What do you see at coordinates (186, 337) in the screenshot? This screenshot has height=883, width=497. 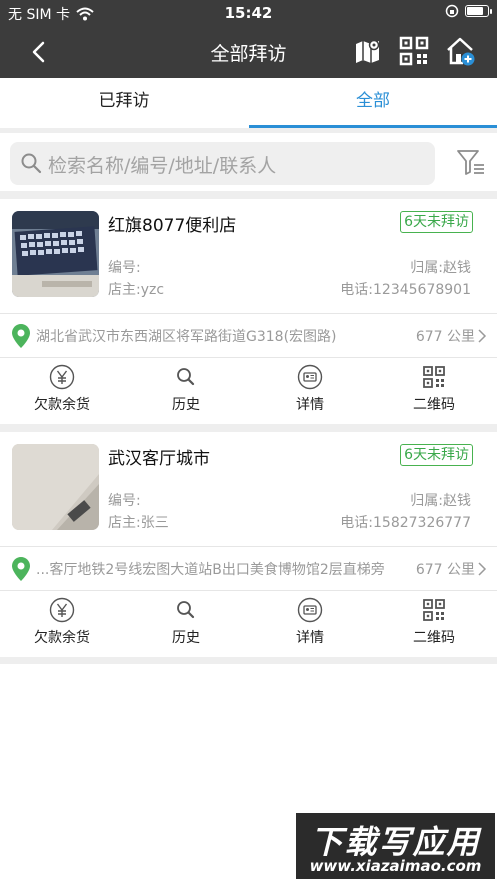 I see `store-address: 湖北省武汉市东西湖区将军路街道G318(宏图路)` at bounding box center [186, 337].